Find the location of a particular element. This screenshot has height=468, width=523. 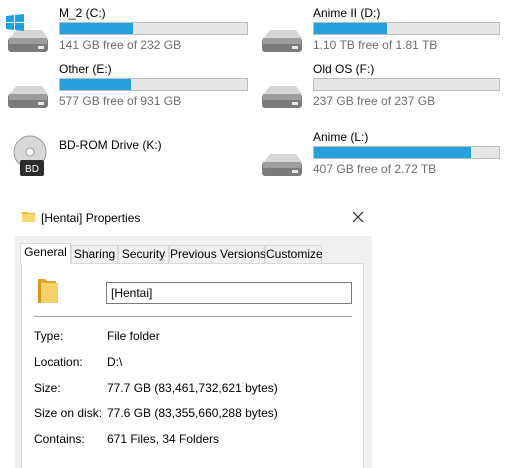

drive-c: M_2 (C:) 141 GB free of 232 GB is located at coordinates (126, 32).